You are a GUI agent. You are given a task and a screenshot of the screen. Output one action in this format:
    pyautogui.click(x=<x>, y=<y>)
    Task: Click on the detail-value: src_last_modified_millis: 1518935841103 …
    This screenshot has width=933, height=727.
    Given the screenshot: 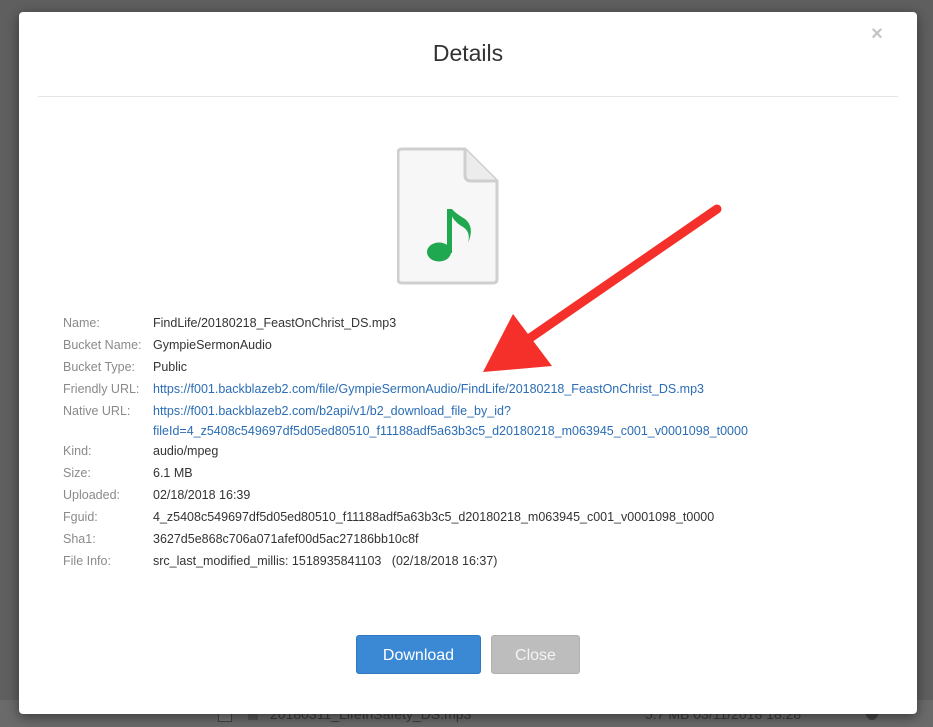 What is the action you would take?
    pyautogui.click(x=325, y=561)
    